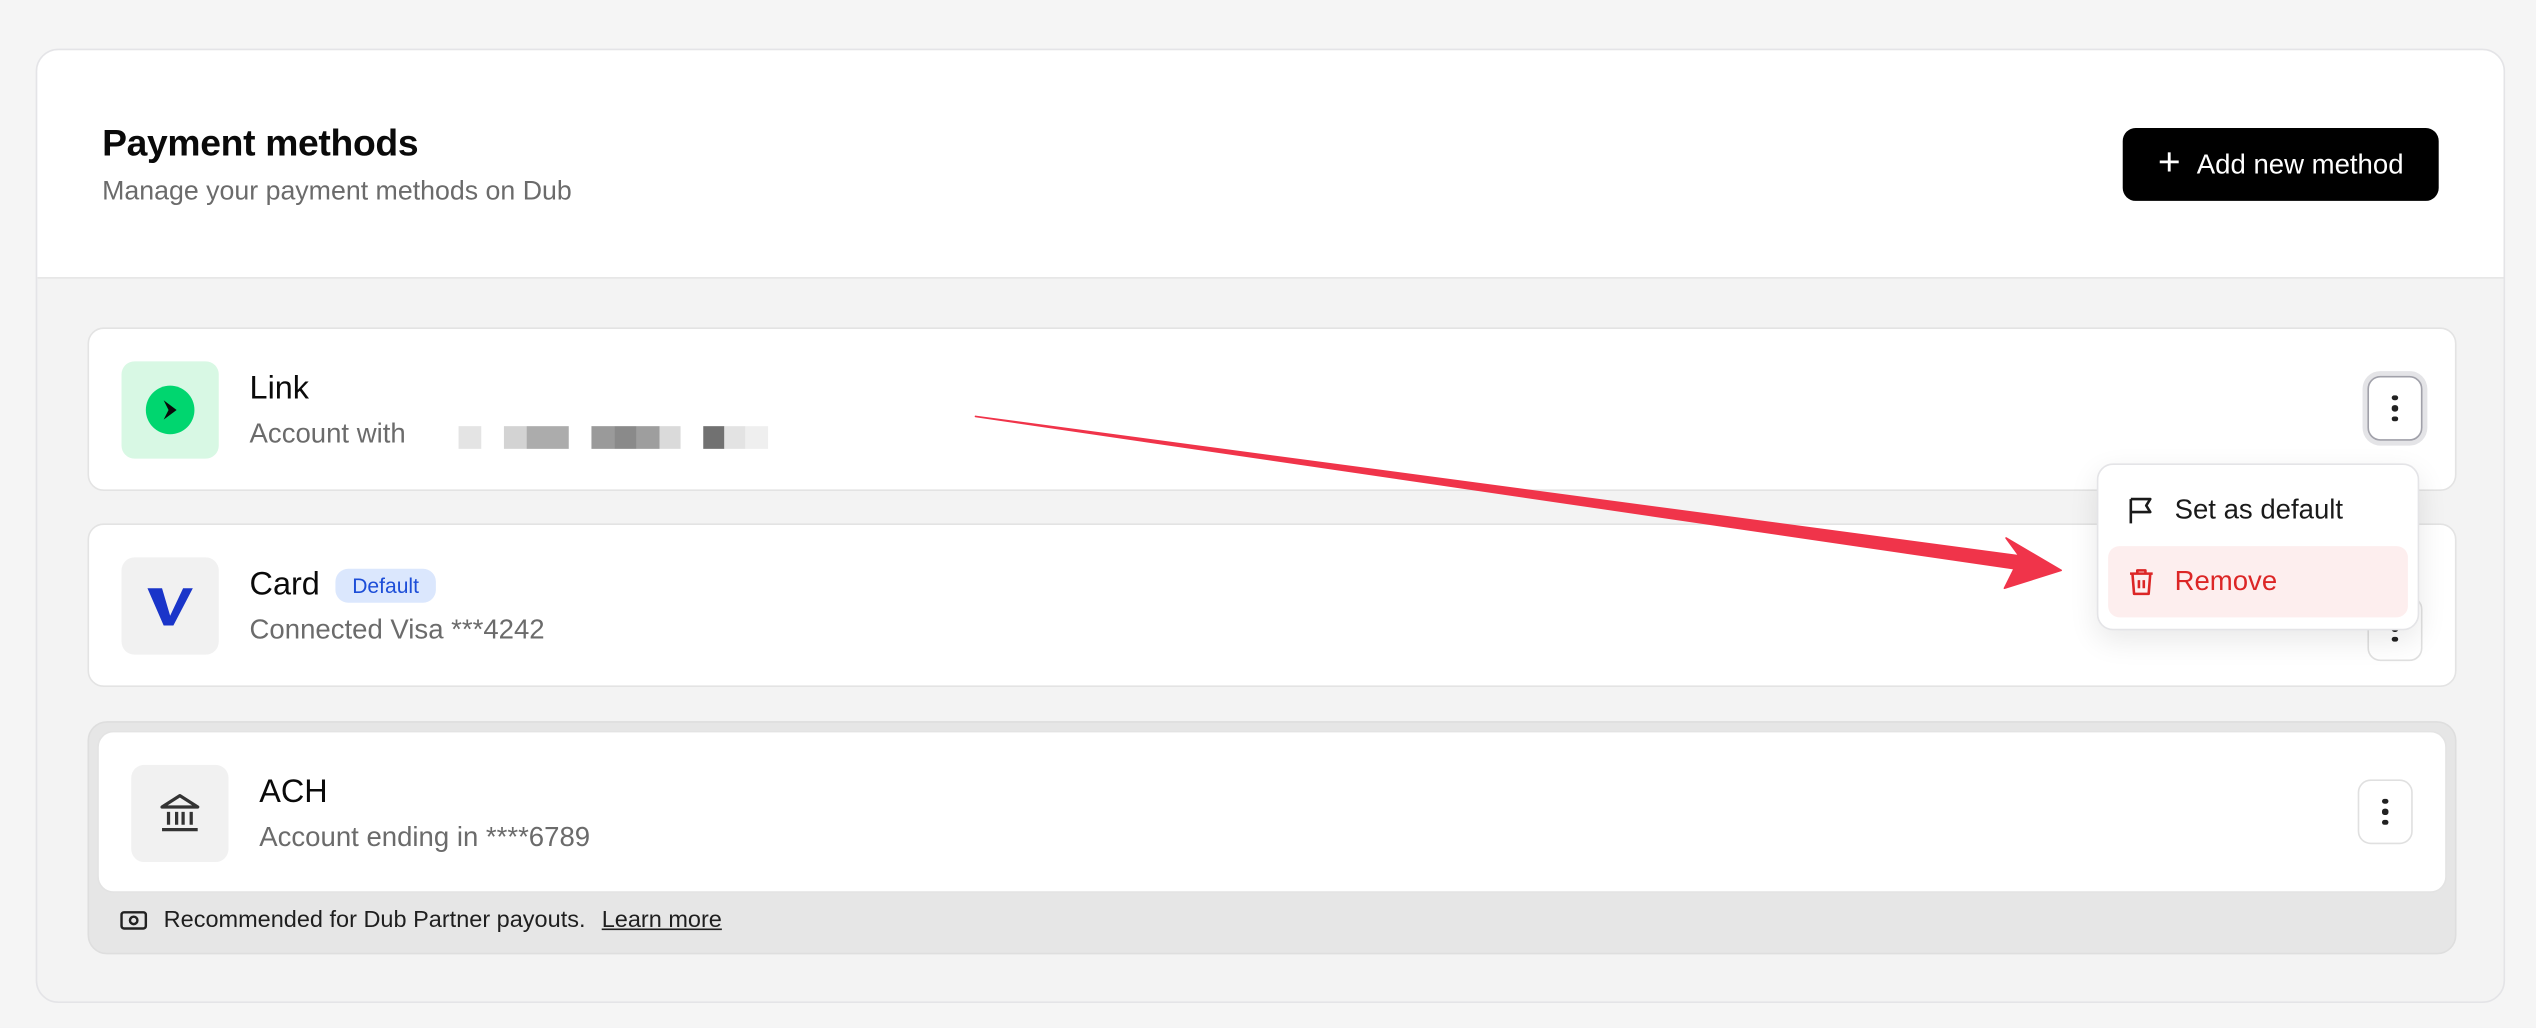 Image resolution: width=2536 pixels, height=1028 pixels. I want to click on method-name: ACH, so click(293, 793).